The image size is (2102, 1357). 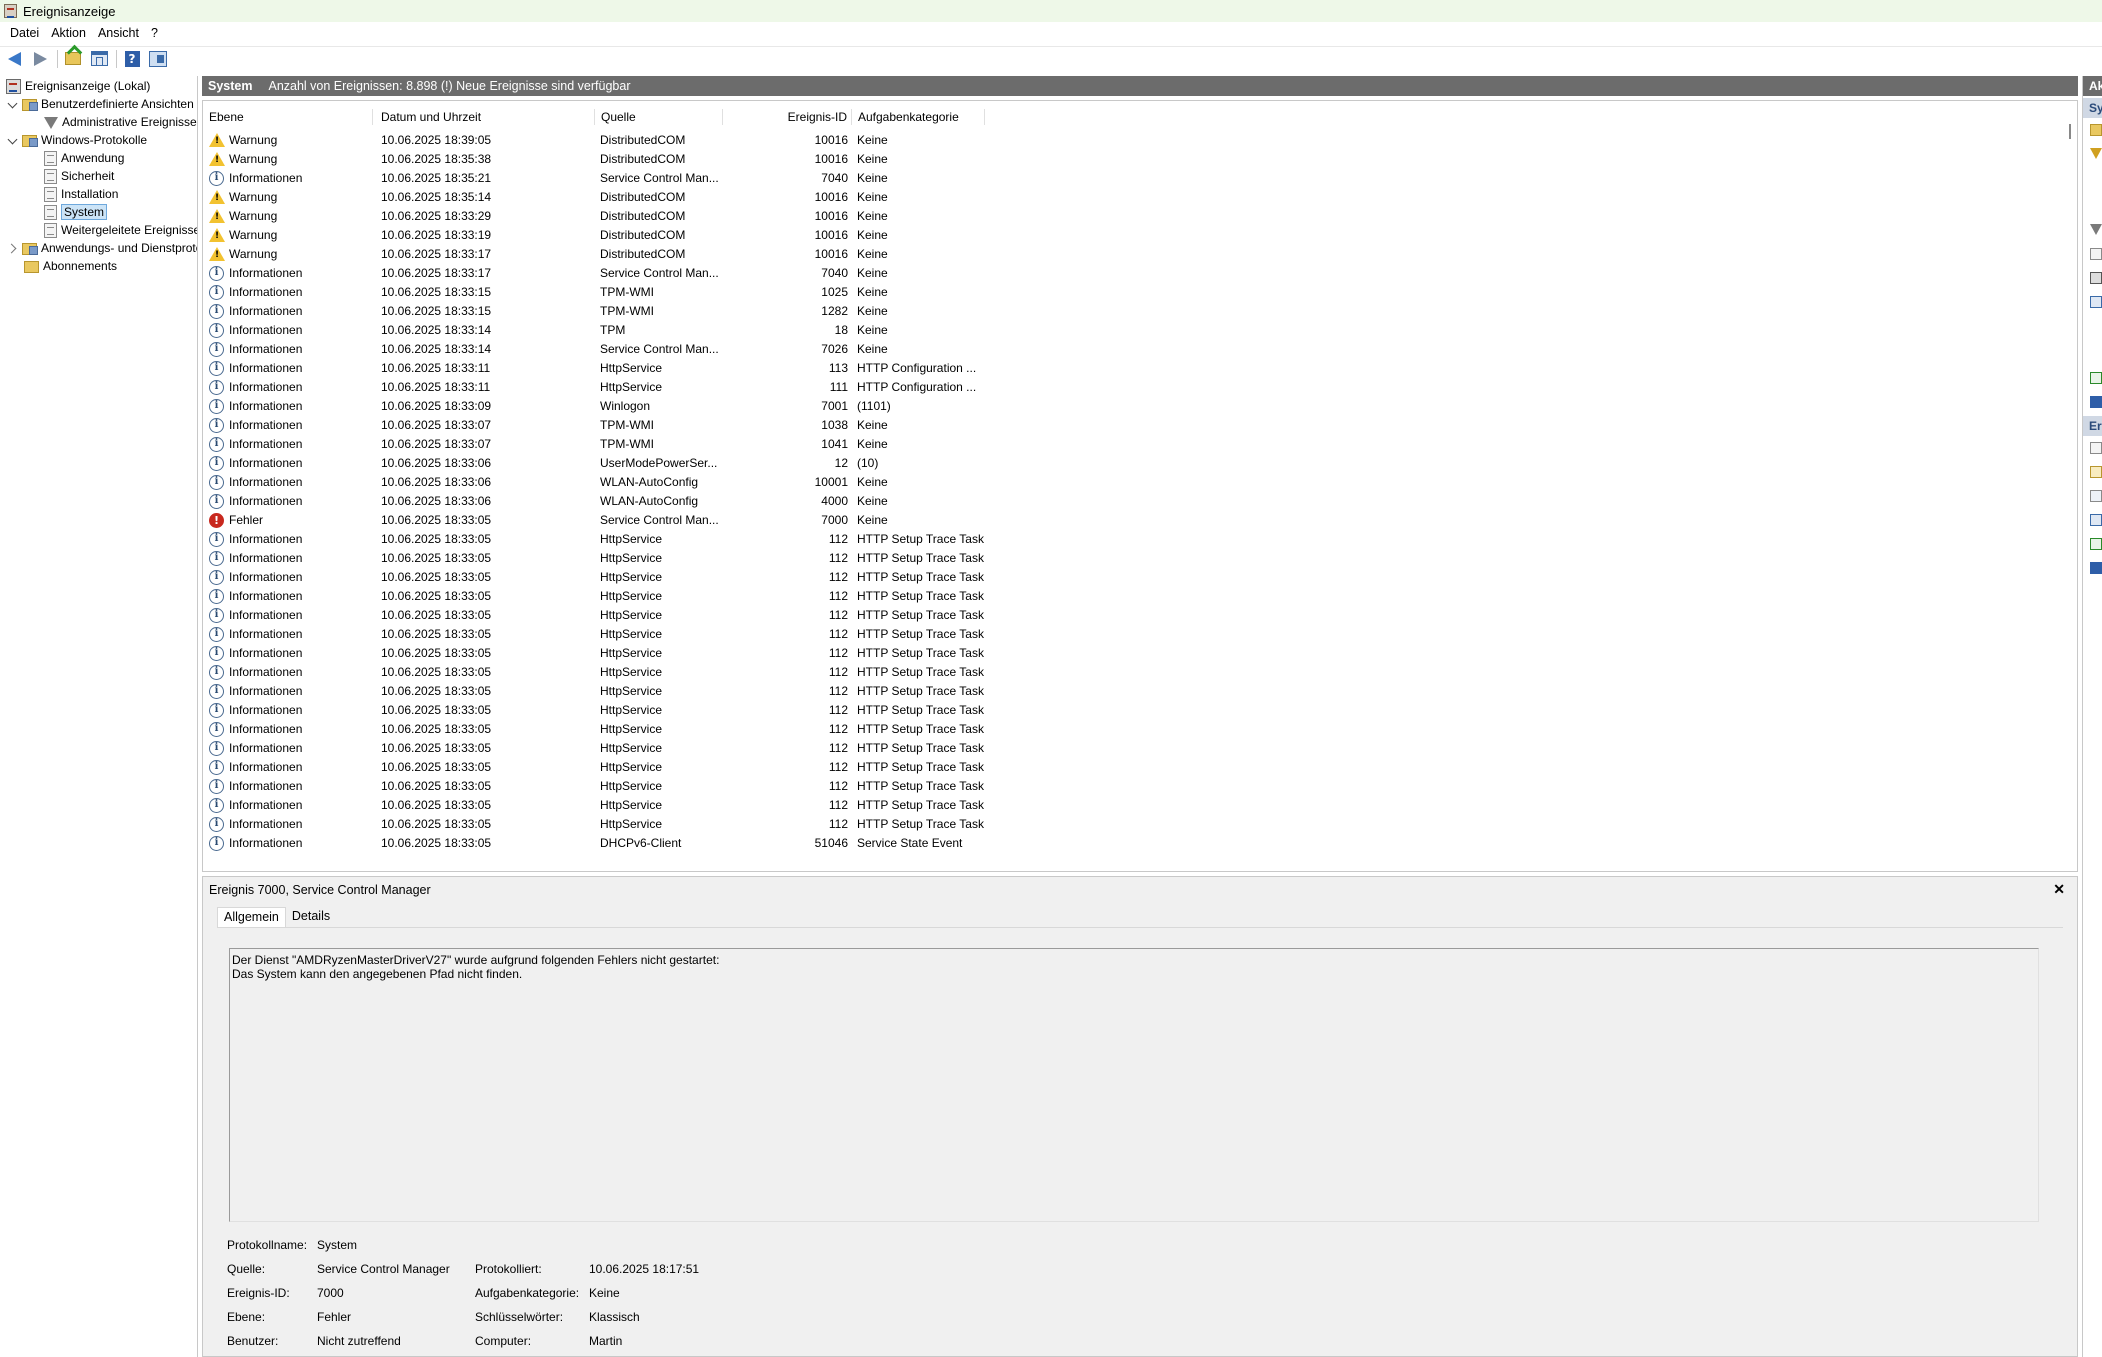 I want to click on tree-item-admin-events: Administrative Ereignisse, so click(x=120, y=122).